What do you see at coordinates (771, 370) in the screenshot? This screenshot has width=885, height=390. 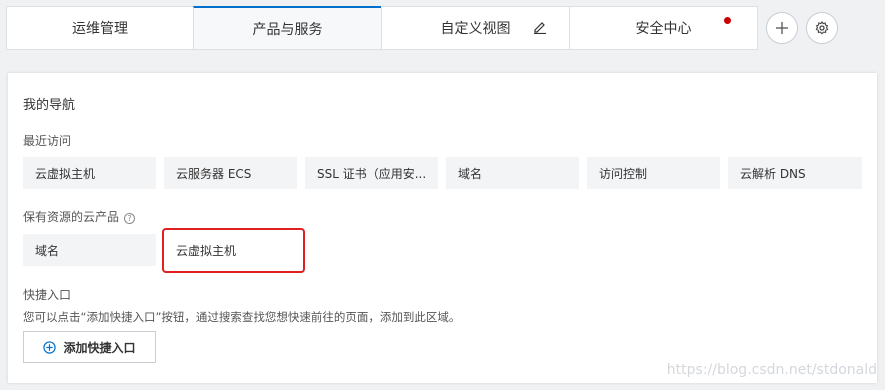 I see `watermark: https://blog.csdn.net/stdonald` at bounding box center [771, 370].